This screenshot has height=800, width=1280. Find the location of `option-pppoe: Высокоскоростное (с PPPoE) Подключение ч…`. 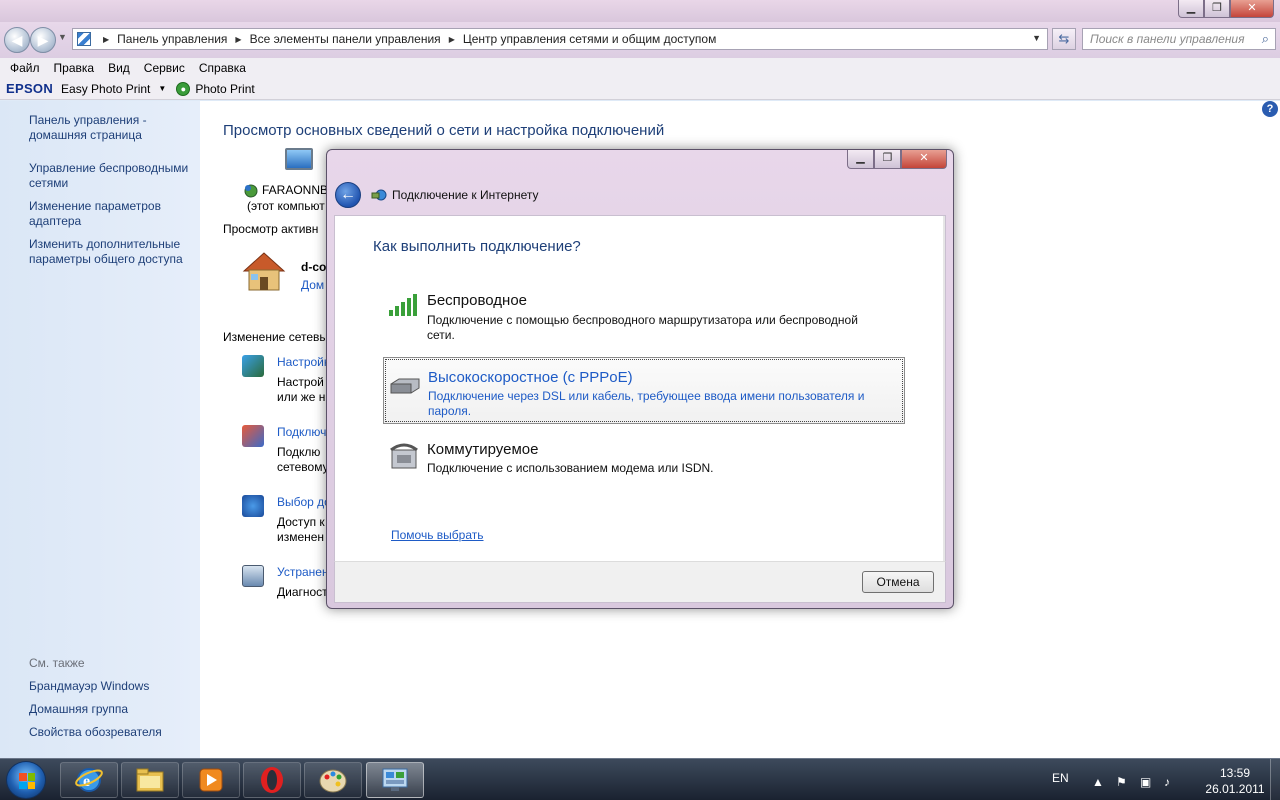

option-pppoe: Высокоскоростное (с PPPoE) Подключение ч… is located at coordinates (644, 390).